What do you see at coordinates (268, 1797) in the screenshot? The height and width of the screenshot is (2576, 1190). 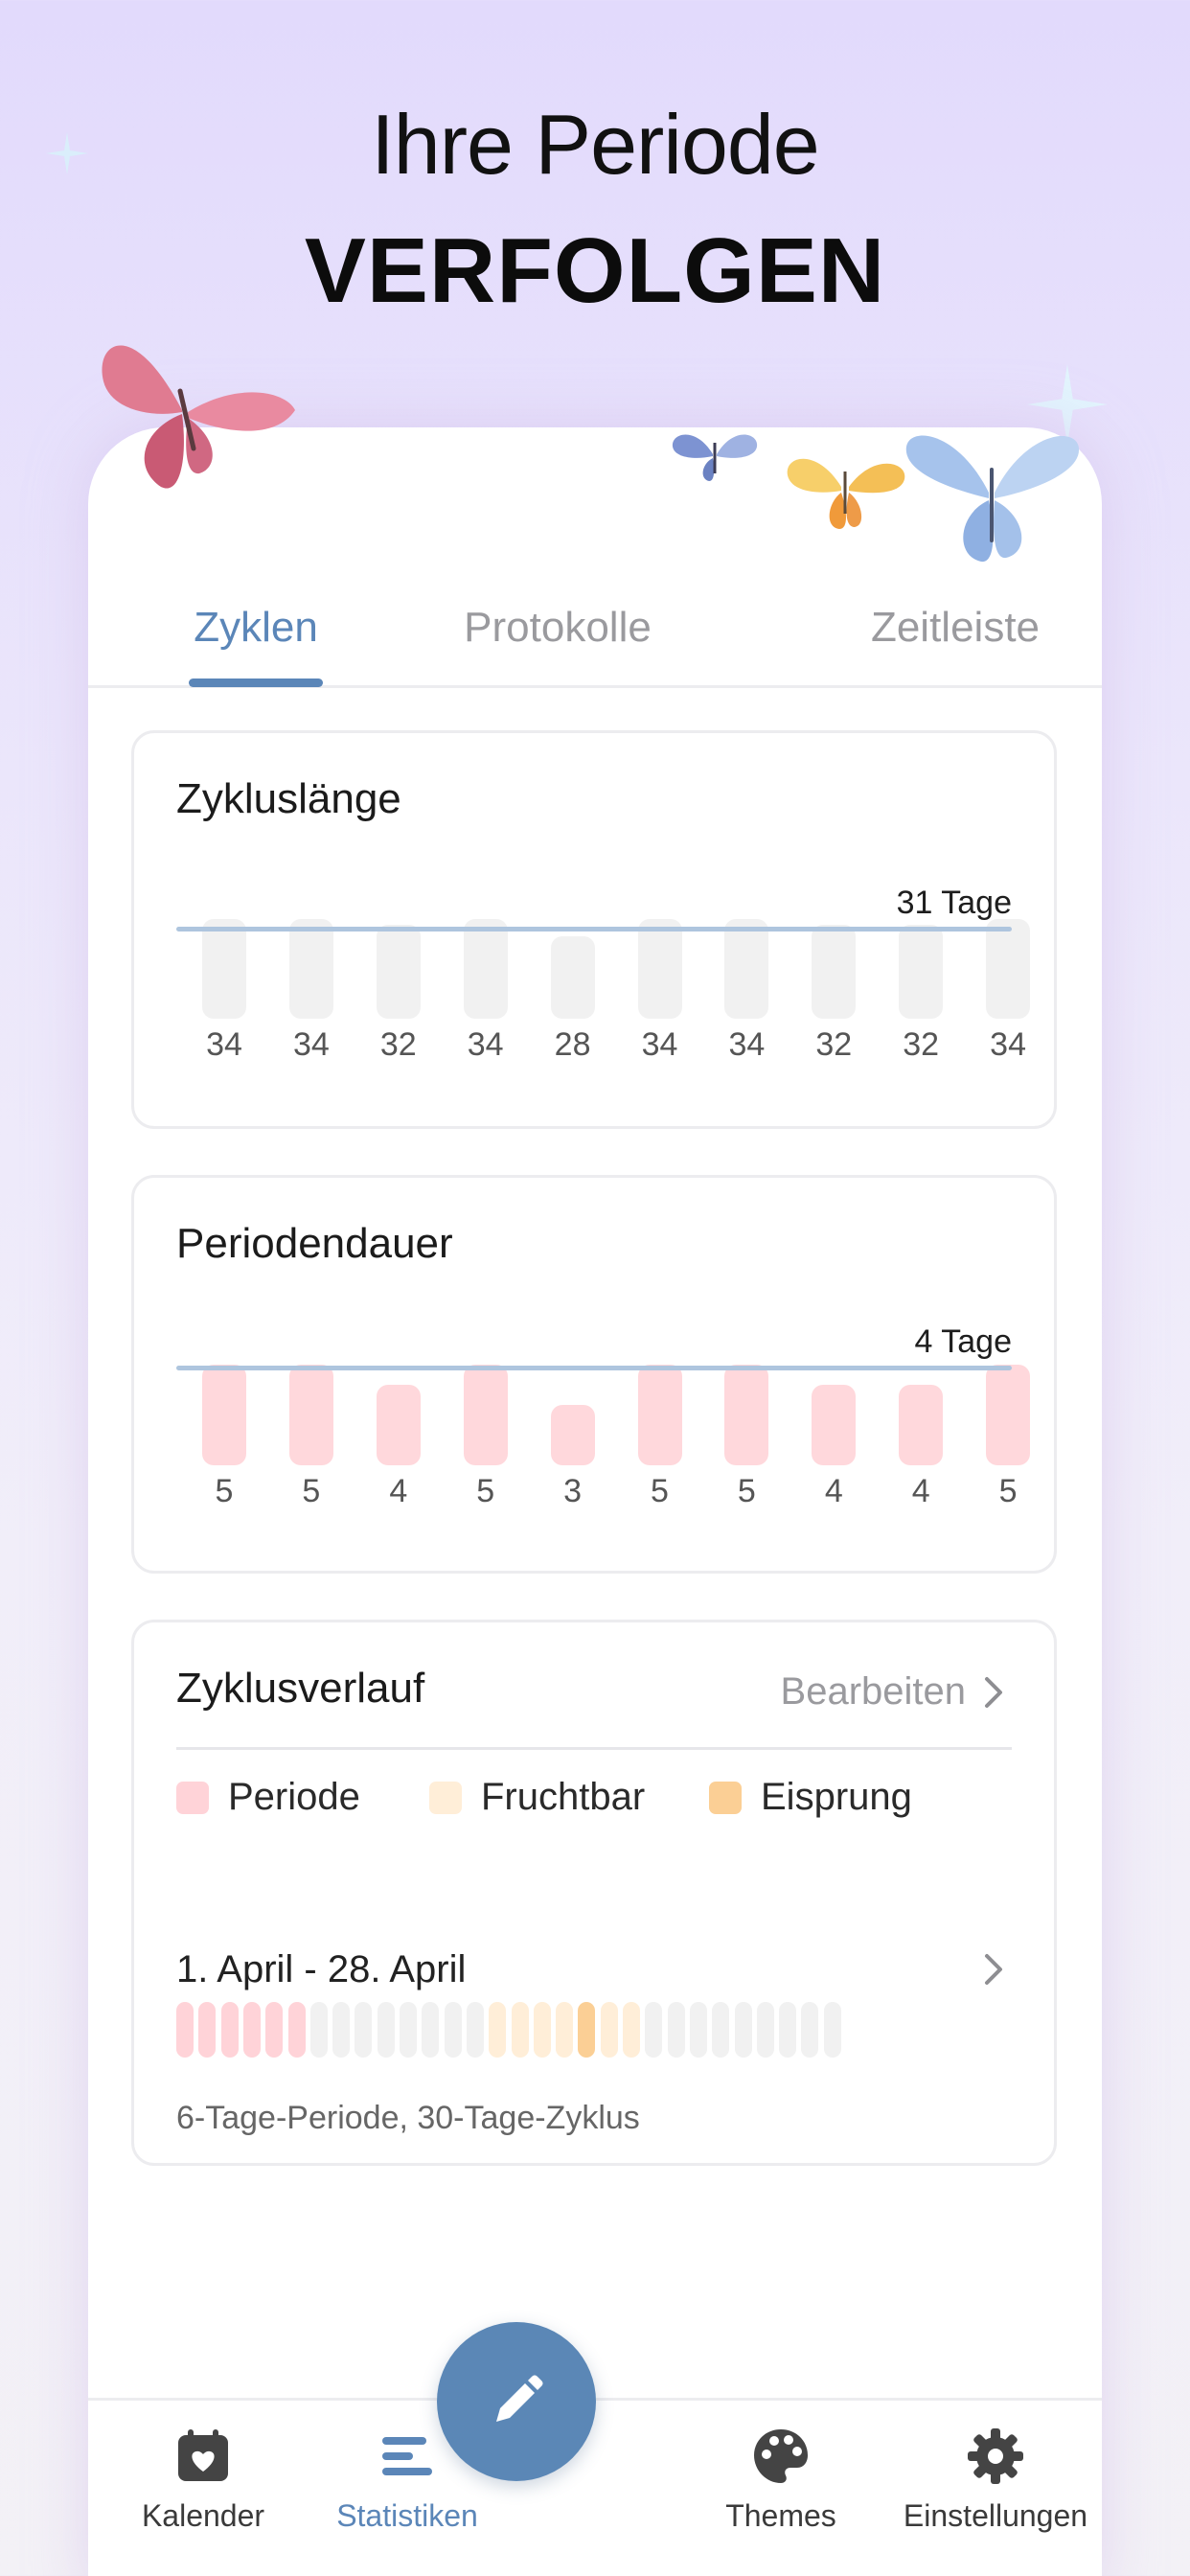 I see `legend-periode: Periode` at bounding box center [268, 1797].